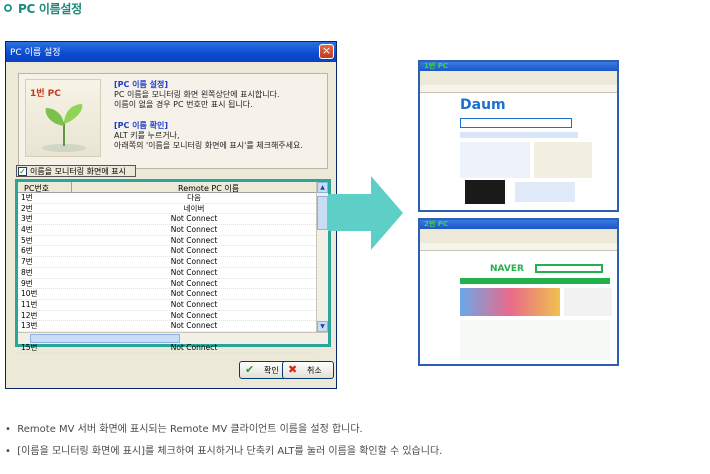 The image size is (710, 474). I want to click on table-row: 5번 Not Connect, so click(167, 241).